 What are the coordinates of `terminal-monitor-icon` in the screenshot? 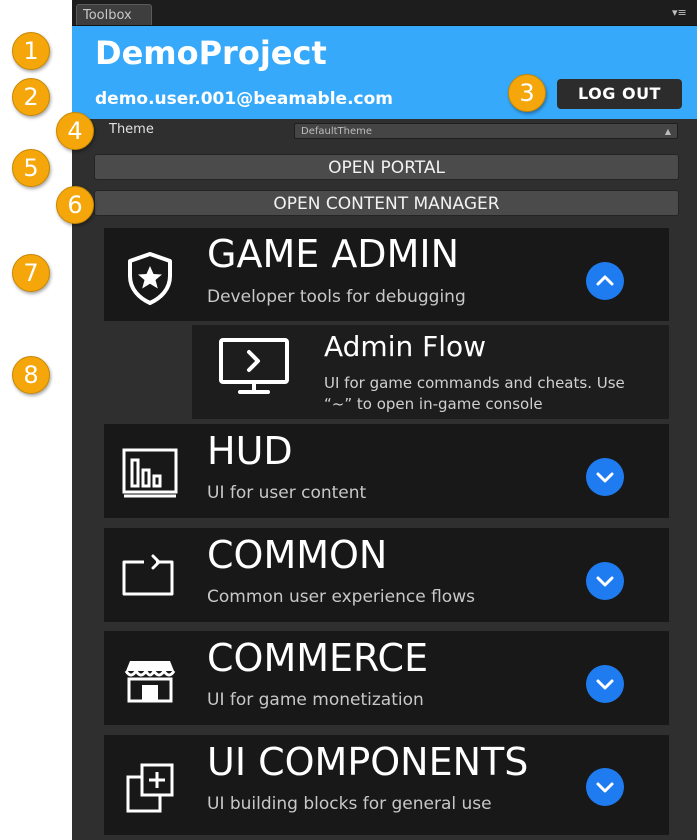 It's located at (254, 366).